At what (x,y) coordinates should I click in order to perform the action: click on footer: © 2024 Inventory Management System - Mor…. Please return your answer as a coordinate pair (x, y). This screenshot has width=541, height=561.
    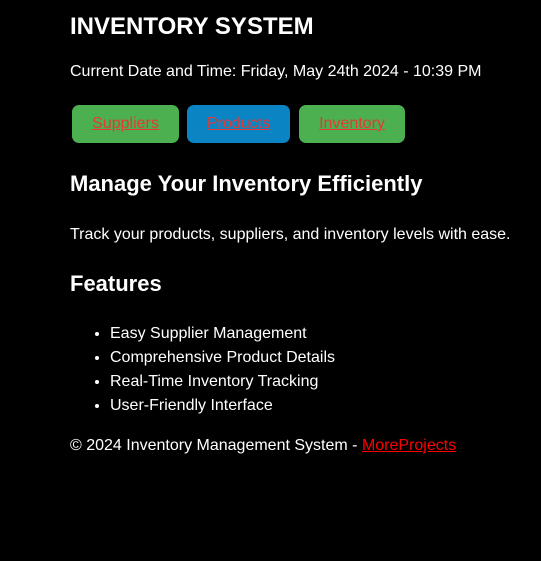
    Looking at the image, I should click on (263, 446).